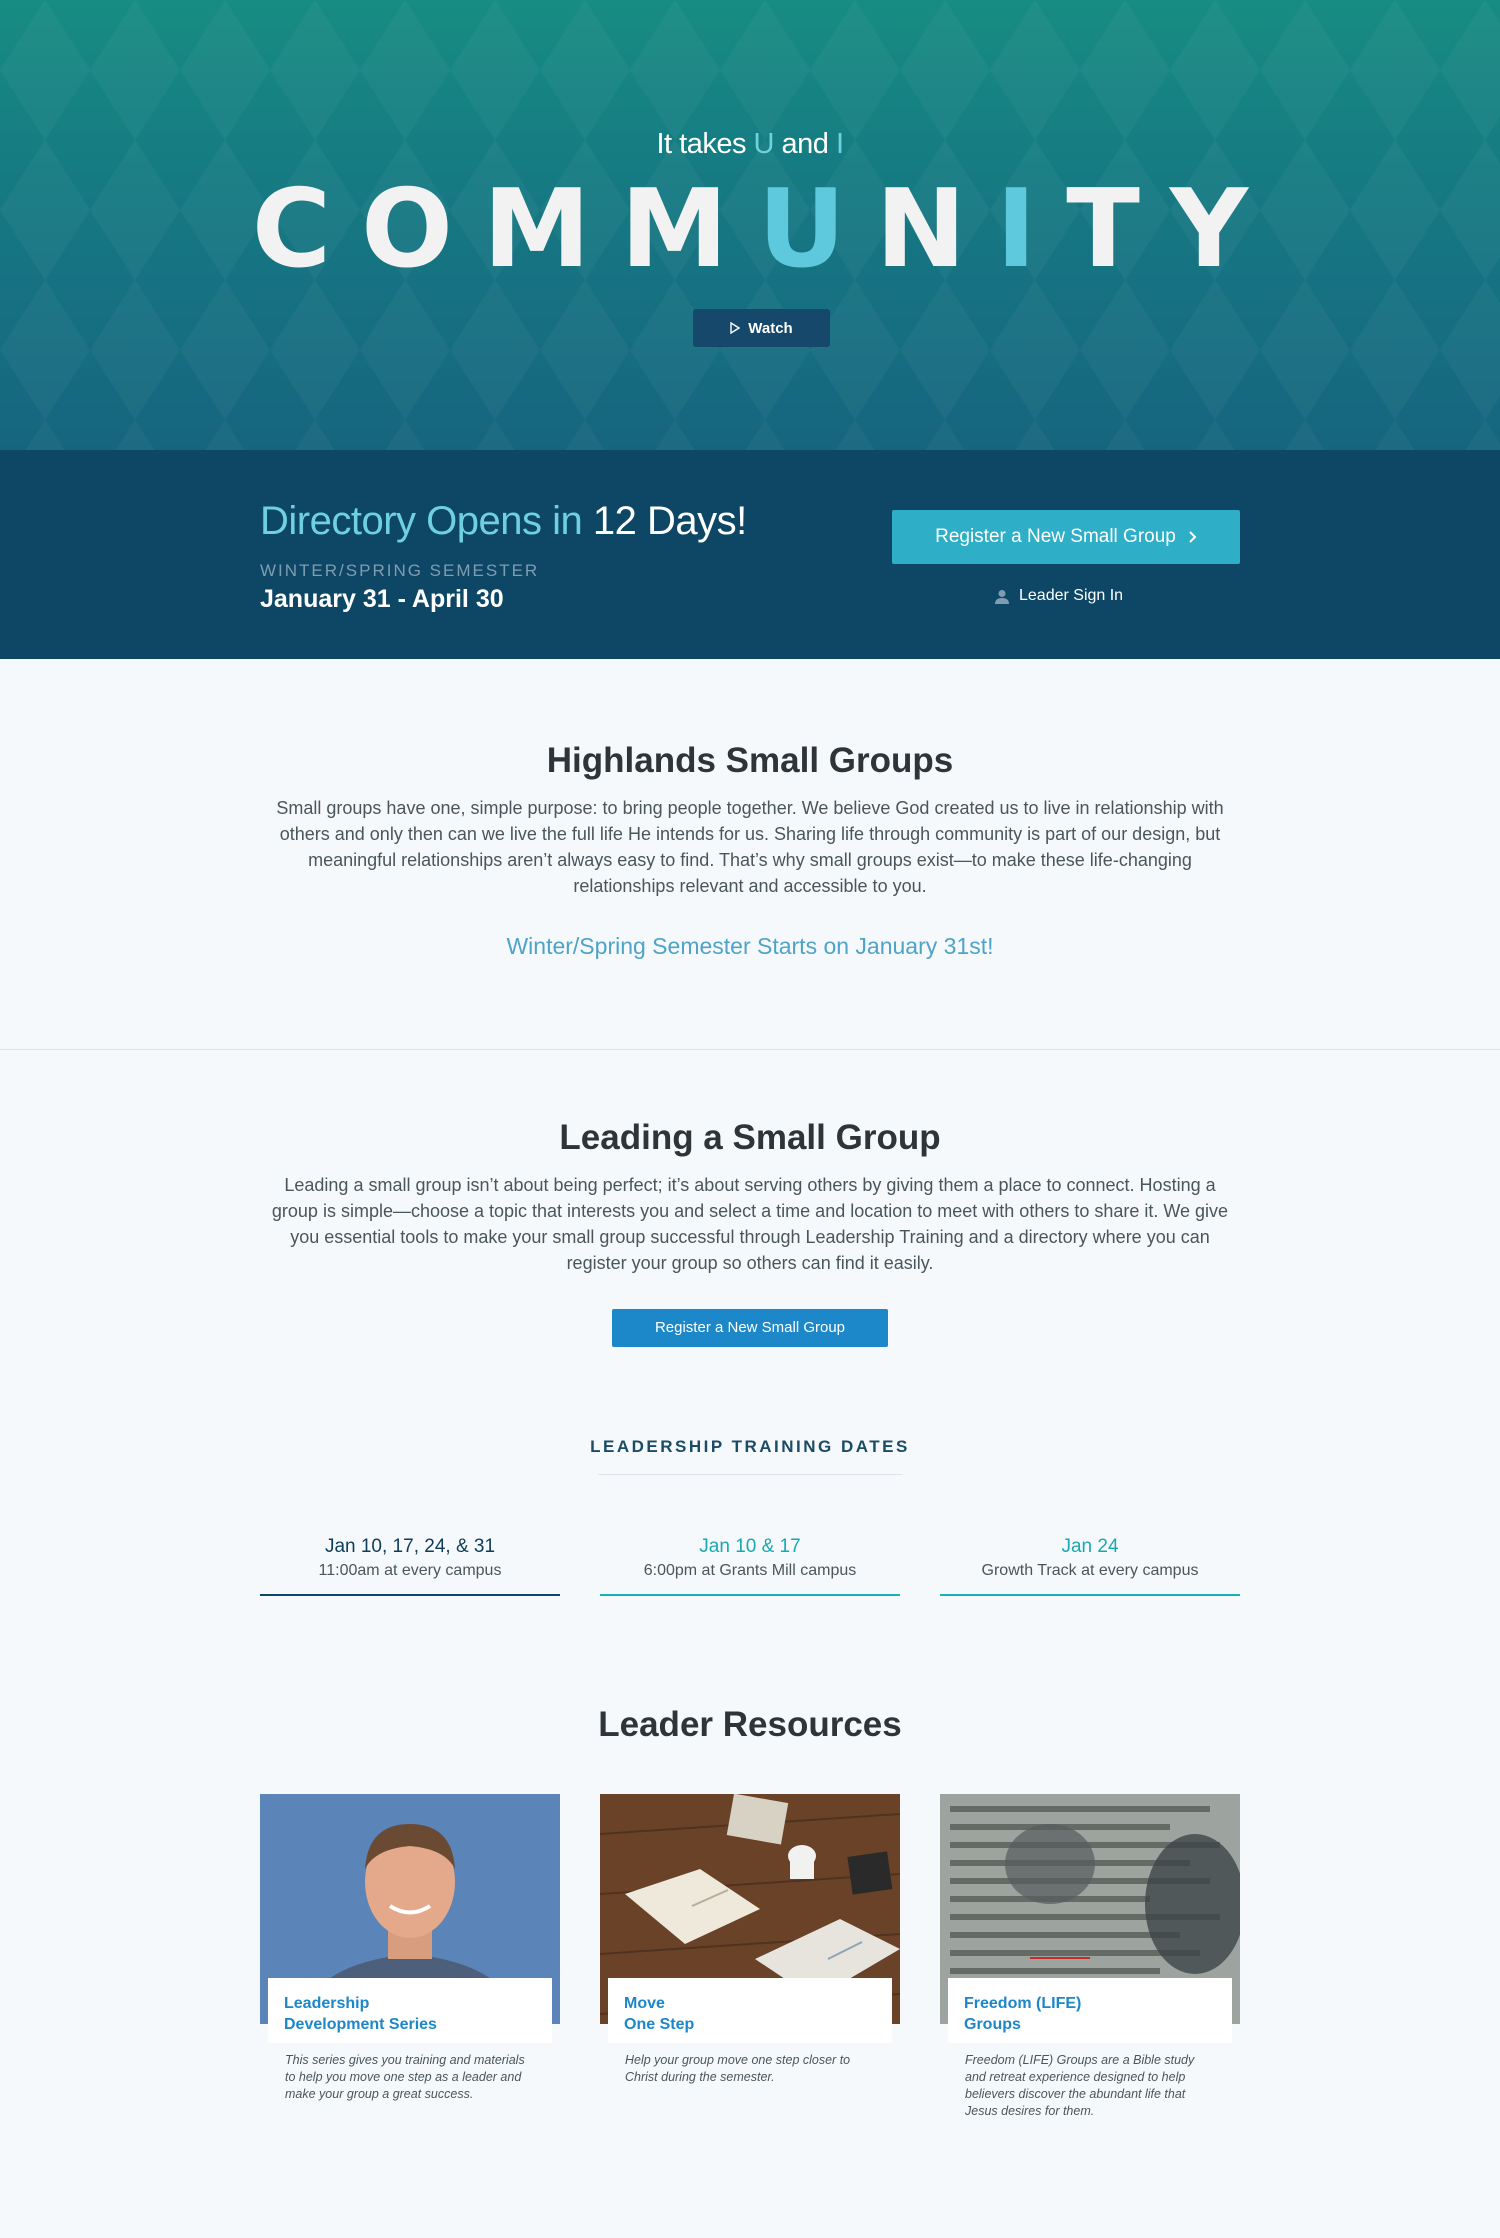 The height and width of the screenshot is (2238, 1500). I want to click on training-detail: 11:00am at every campus, so click(410, 1570).